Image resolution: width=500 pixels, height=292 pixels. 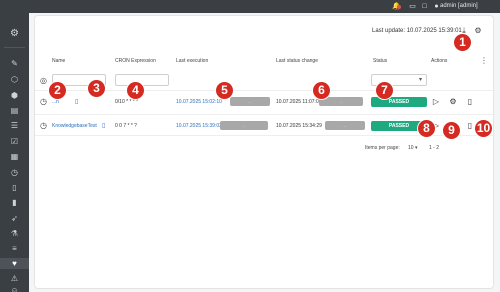 What do you see at coordinates (57, 90) in the screenshot?
I see `marker-2: 2` at bounding box center [57, 90].